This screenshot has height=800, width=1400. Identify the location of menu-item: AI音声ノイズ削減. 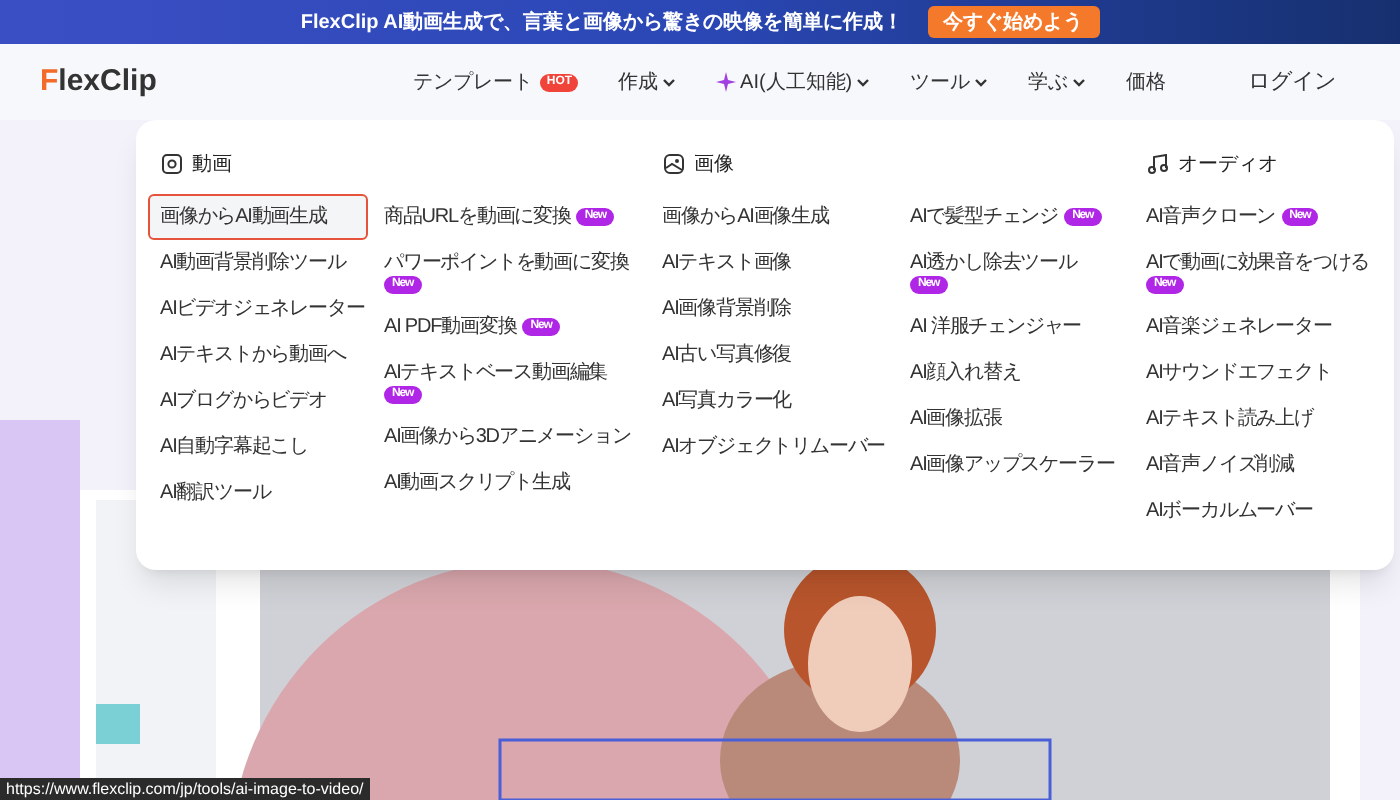
(1260, 465).